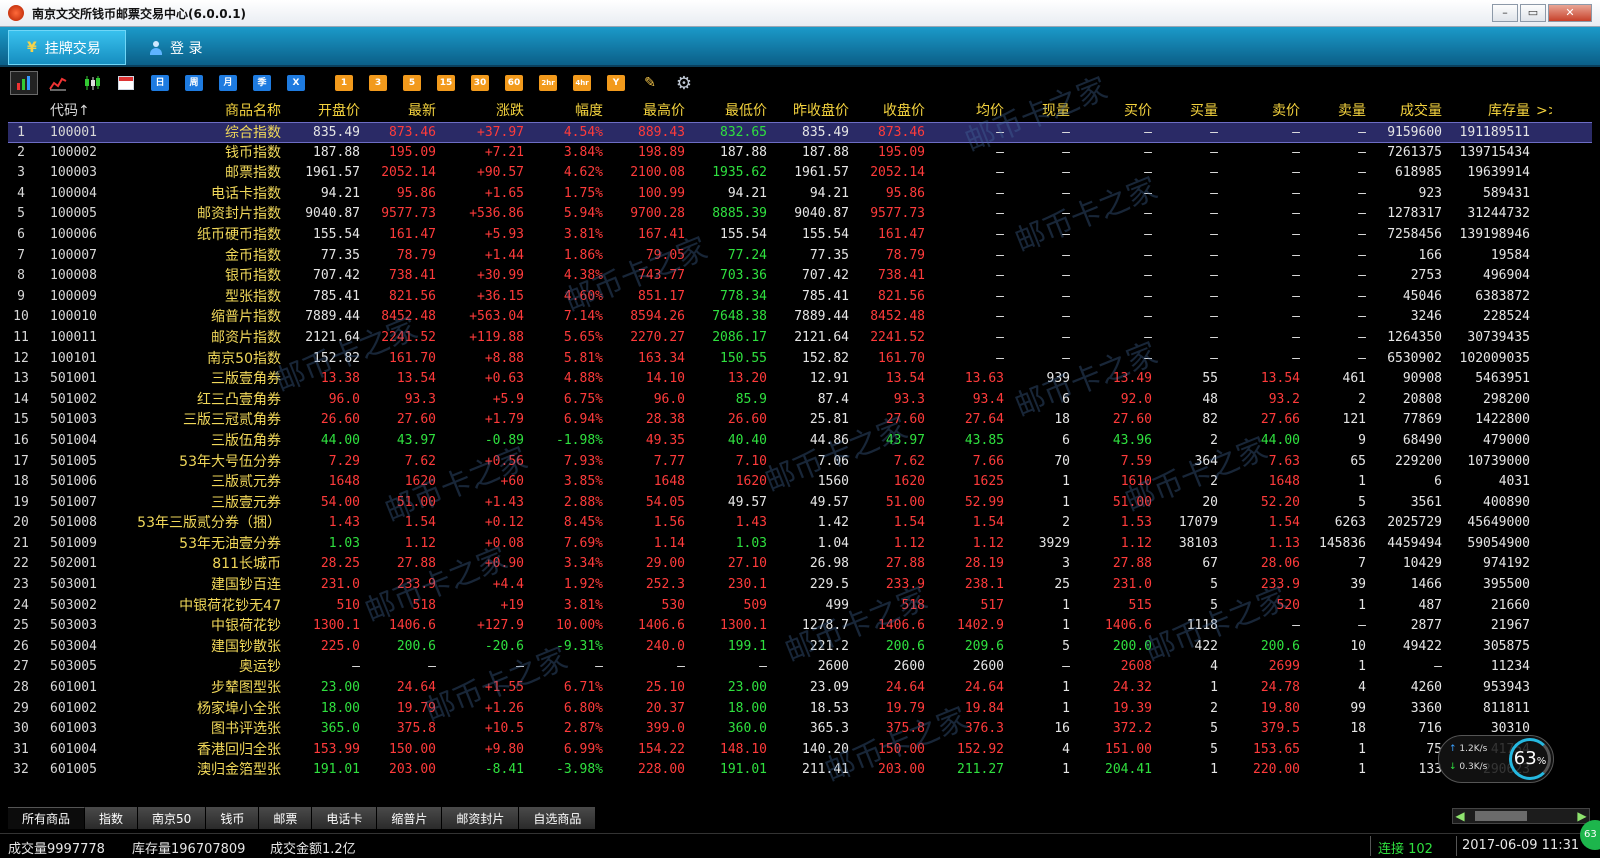 The height and width of the screenshot is (858, 1600). What do you see at coordinates (253, 152) in the screenshot?
I see `product-name: 钱币指数` at bounding box center [253, 152].